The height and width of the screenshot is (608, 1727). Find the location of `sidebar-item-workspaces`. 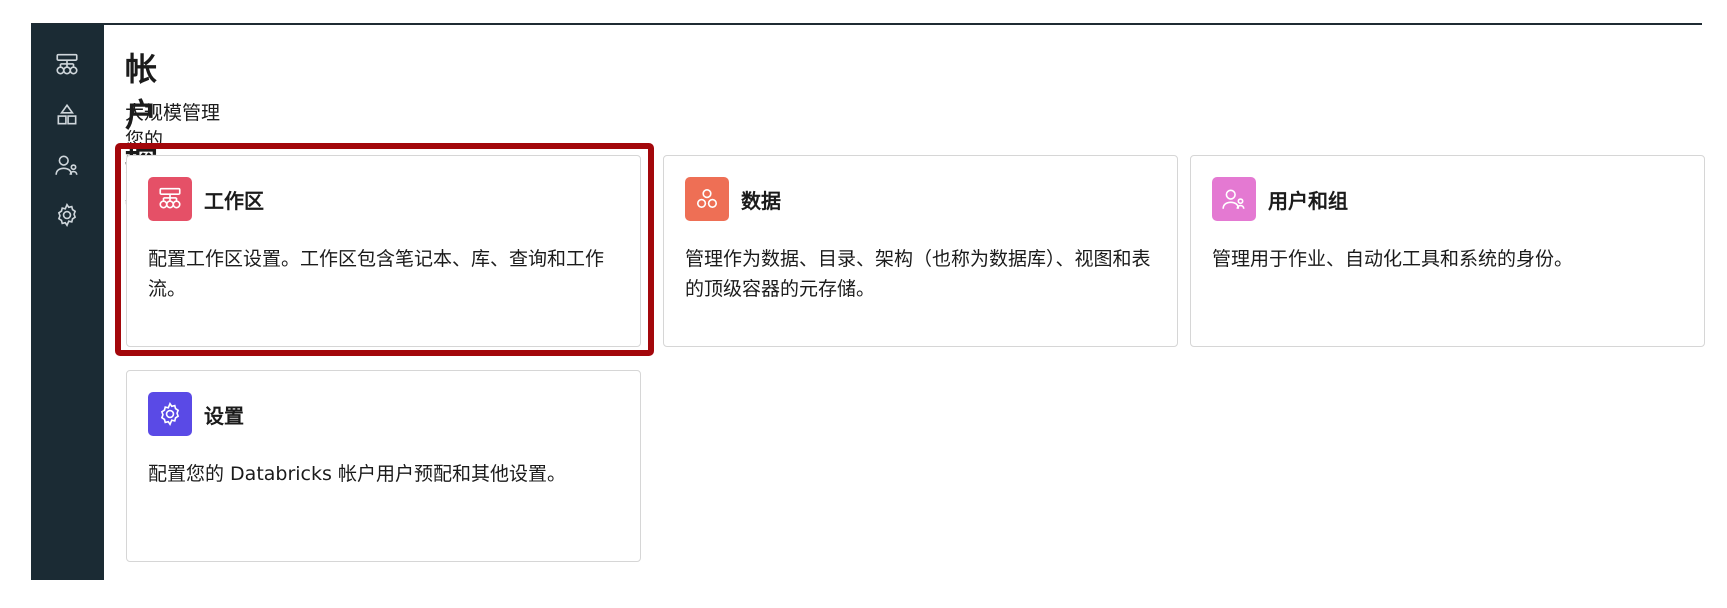

sidebar-item-workspaces is located at coordinates (67, 65).